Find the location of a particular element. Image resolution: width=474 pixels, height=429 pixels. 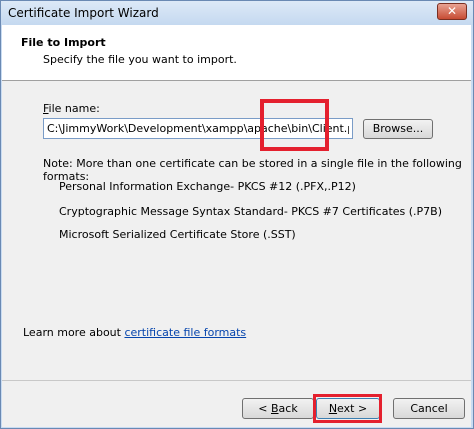

window-title: Certificate Import Wizard is located at coordinates (83, 13).